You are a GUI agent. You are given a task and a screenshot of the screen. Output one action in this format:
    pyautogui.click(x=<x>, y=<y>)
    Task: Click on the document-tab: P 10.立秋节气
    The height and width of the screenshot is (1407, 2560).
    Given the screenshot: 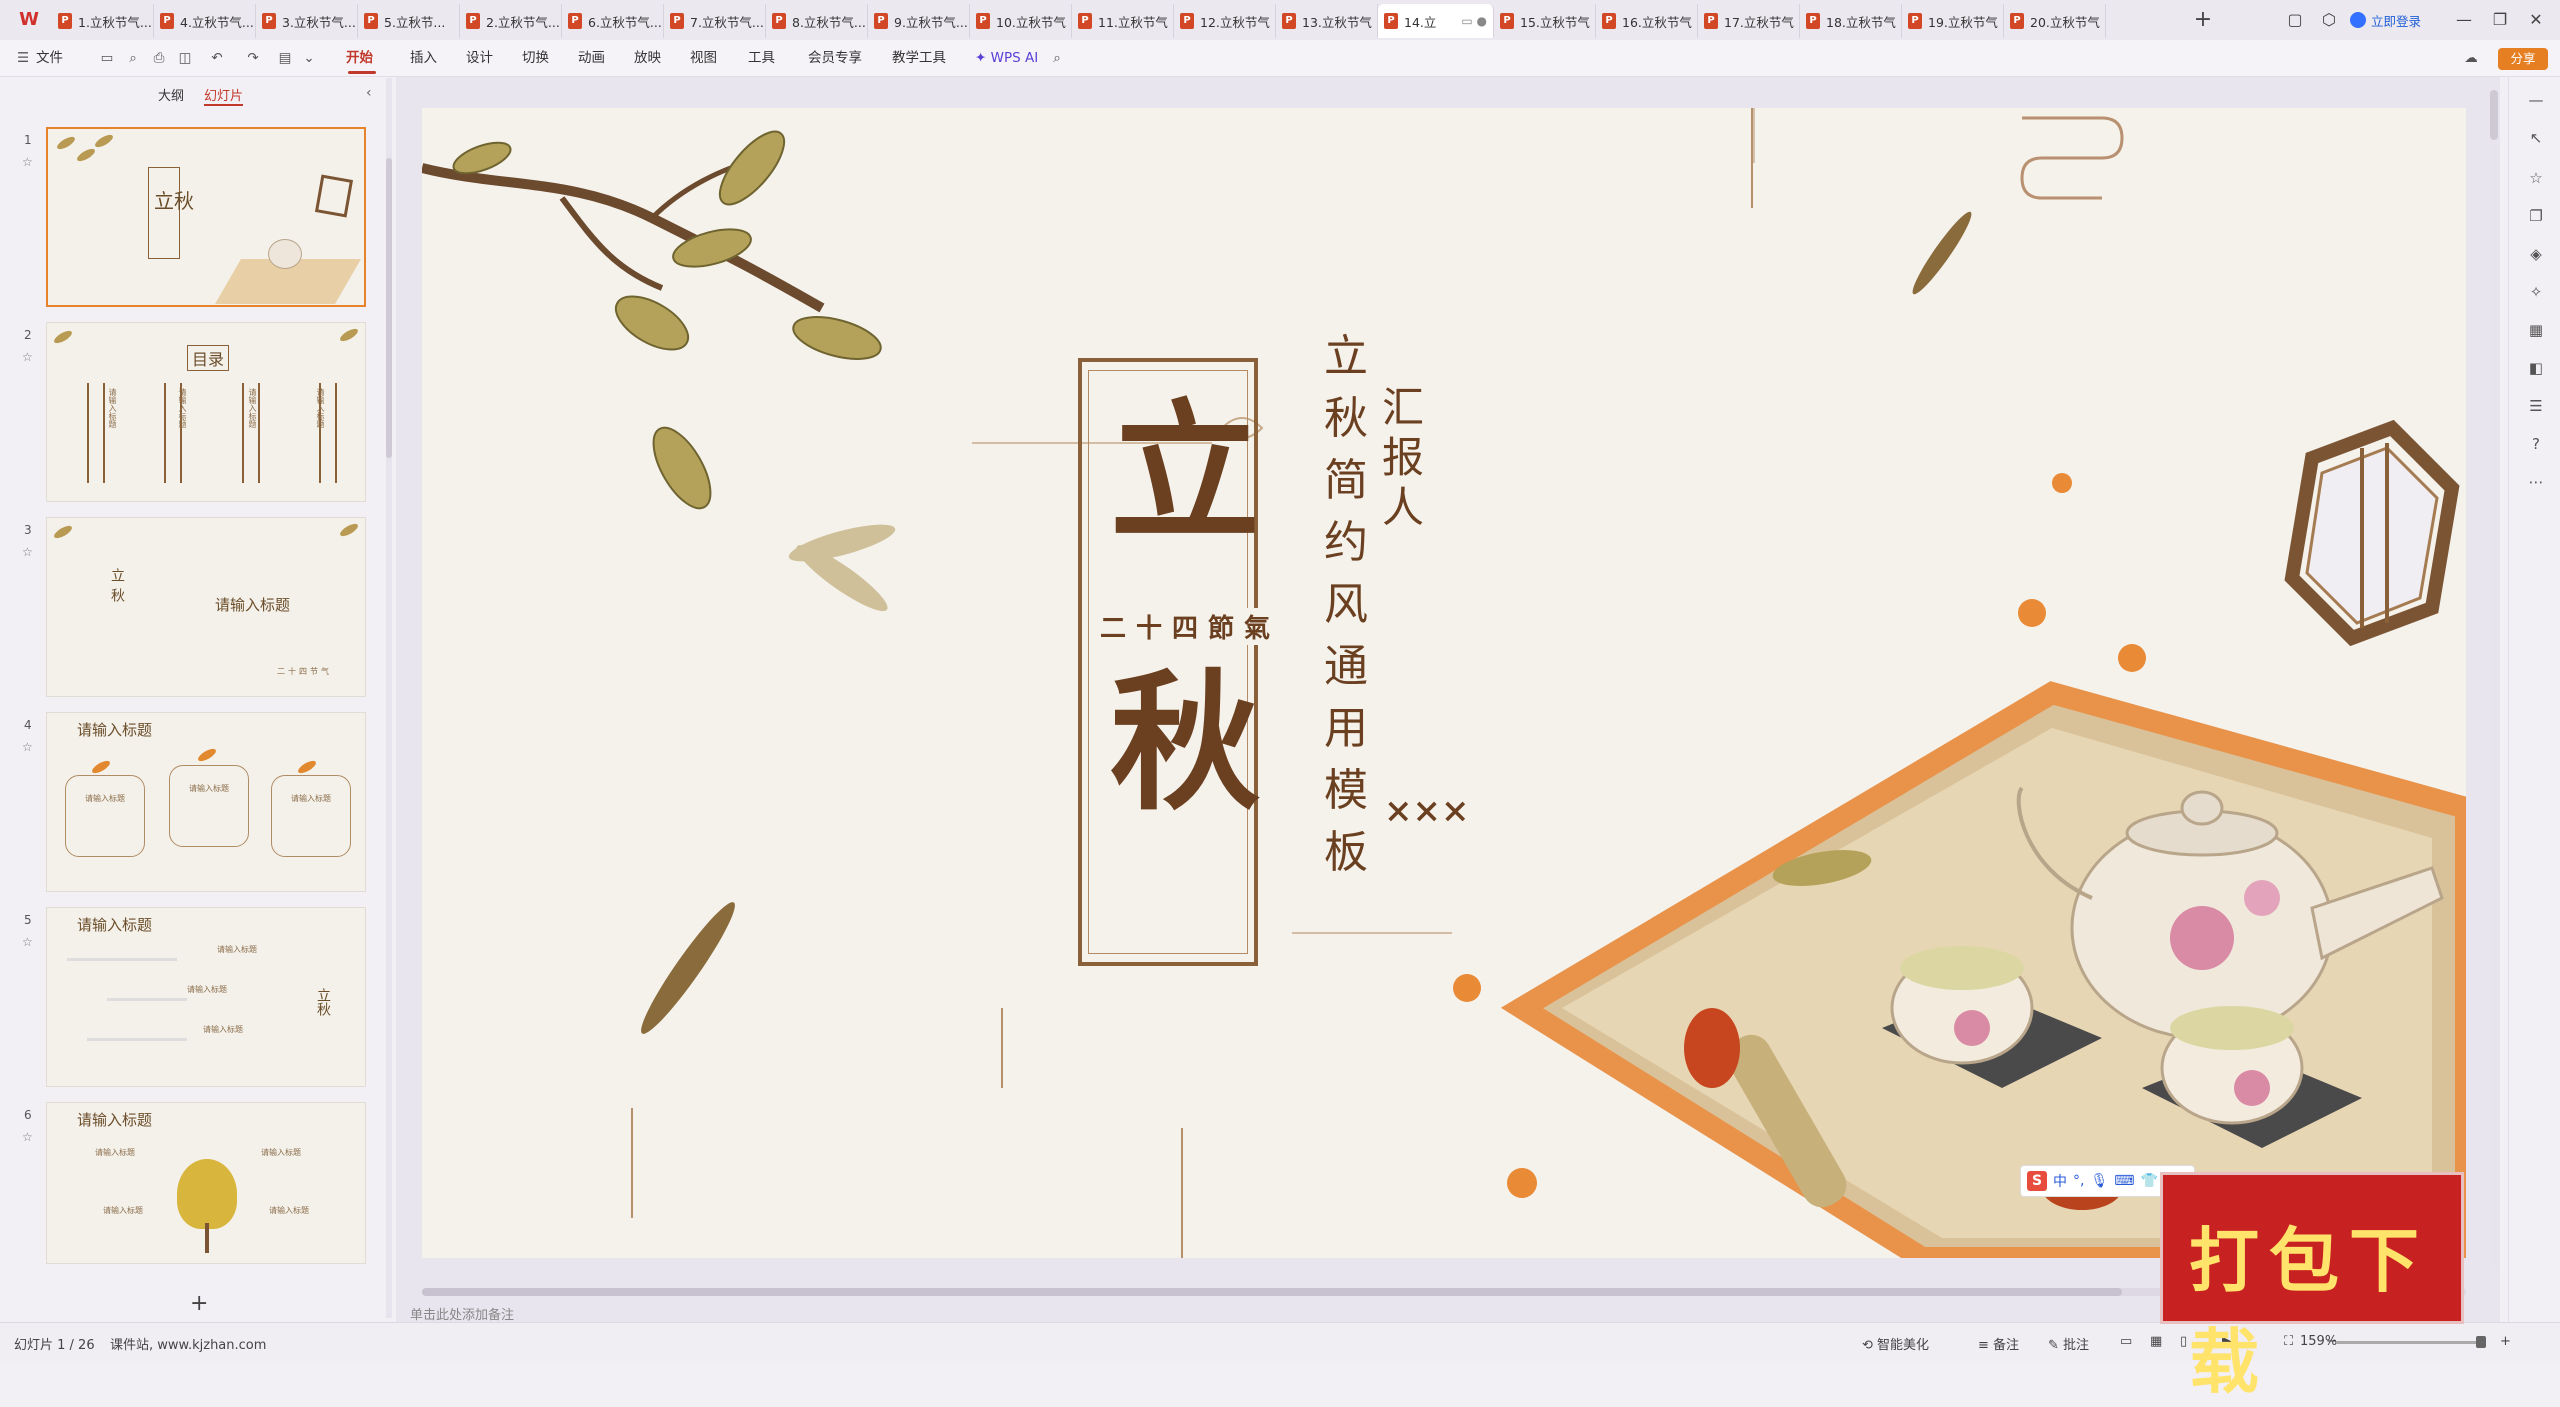 What is the action you would take?
    pyautogui.click(x=1021, y=21)
    